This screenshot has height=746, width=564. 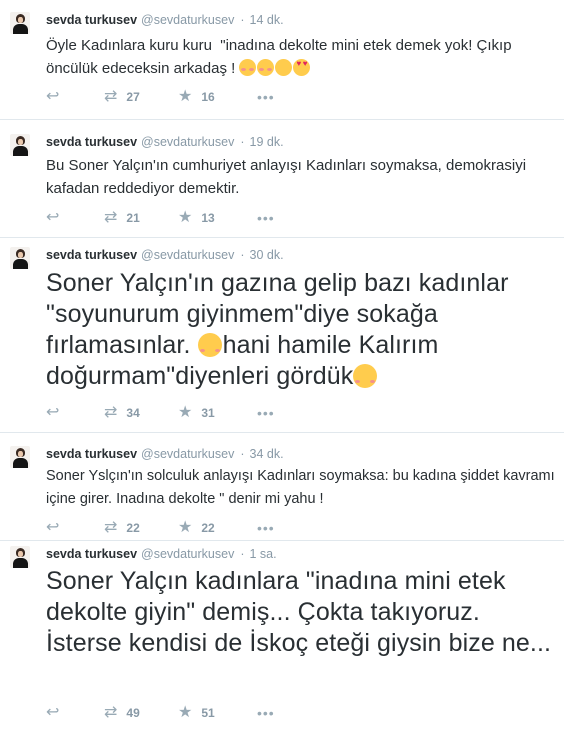 What do you see at coordinates (284, 67) in the screenshot?
I see `relieved-face-icon` at bounding box center [284, 67].